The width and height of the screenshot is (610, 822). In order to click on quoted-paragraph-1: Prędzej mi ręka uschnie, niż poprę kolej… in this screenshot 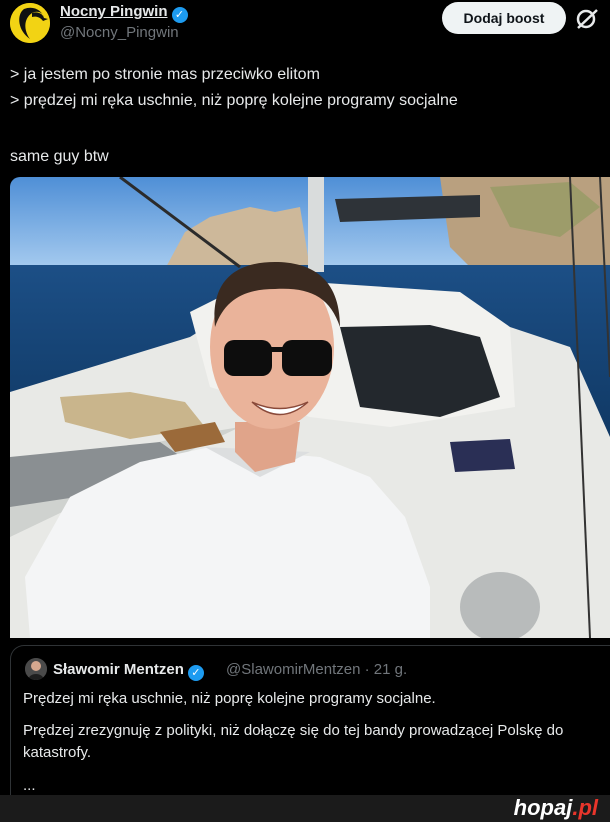, I will do `click(229, 698)`.